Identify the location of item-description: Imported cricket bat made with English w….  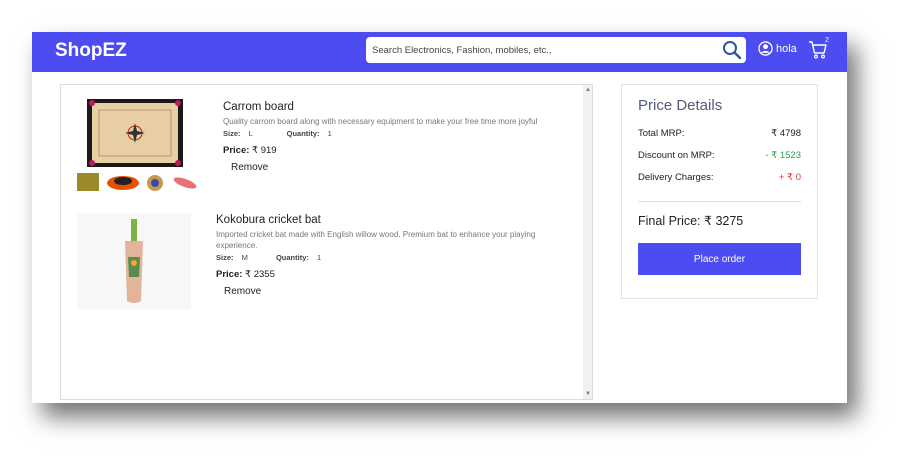
(396, 240).